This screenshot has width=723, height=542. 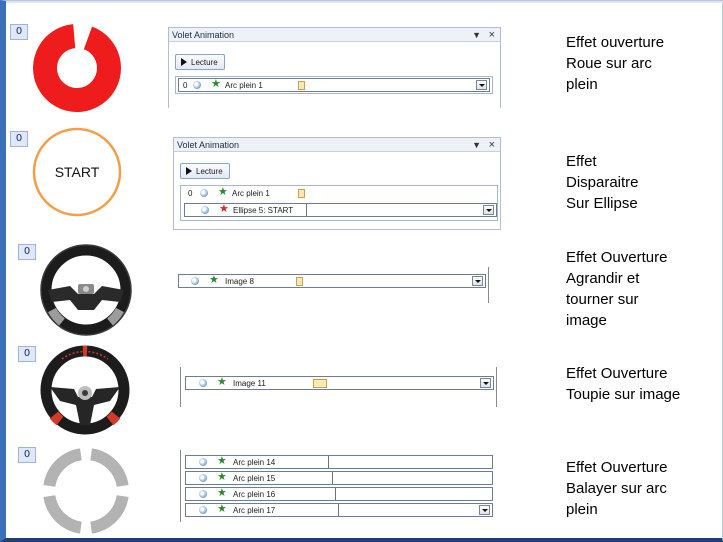 What do you see at coordinates (332, 281) in the screenshot?
I see `animation-list-item: ★ Image 8` at bounding box center [332, 281].